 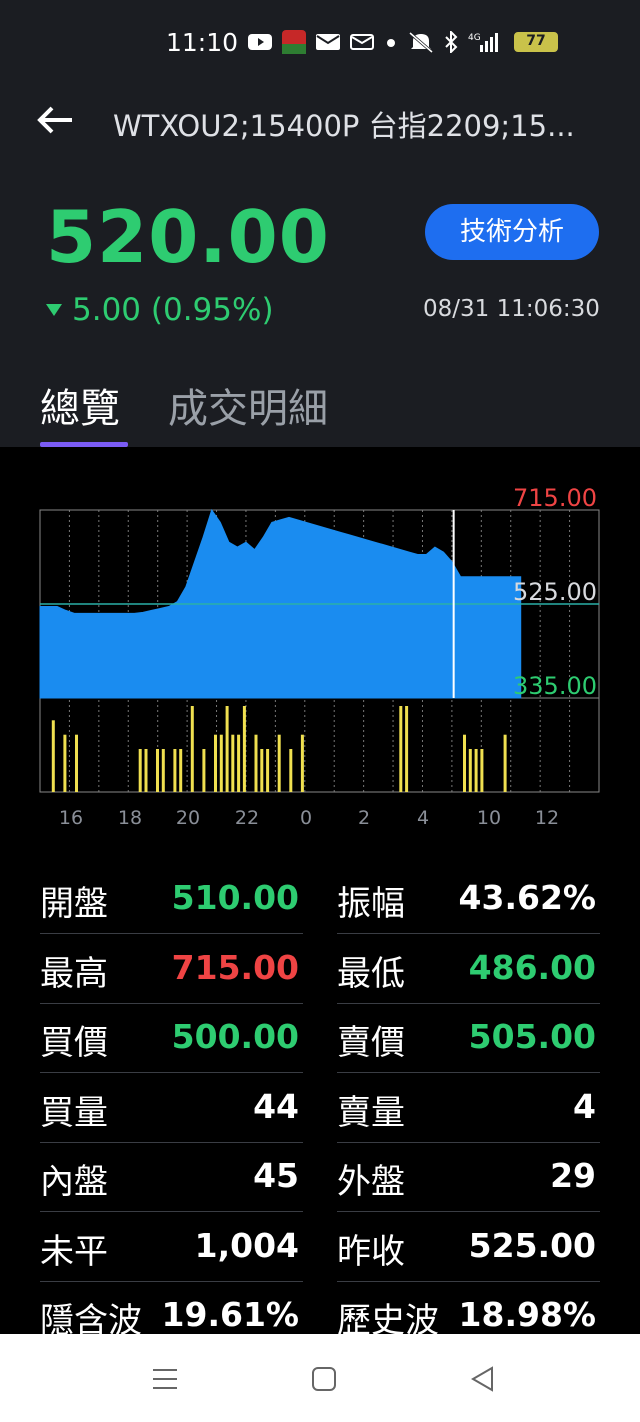 What do you see at coordinates (364, 818) in the screenshot?
I see `x-tick-label: 2` at bounding box center [364, 818].